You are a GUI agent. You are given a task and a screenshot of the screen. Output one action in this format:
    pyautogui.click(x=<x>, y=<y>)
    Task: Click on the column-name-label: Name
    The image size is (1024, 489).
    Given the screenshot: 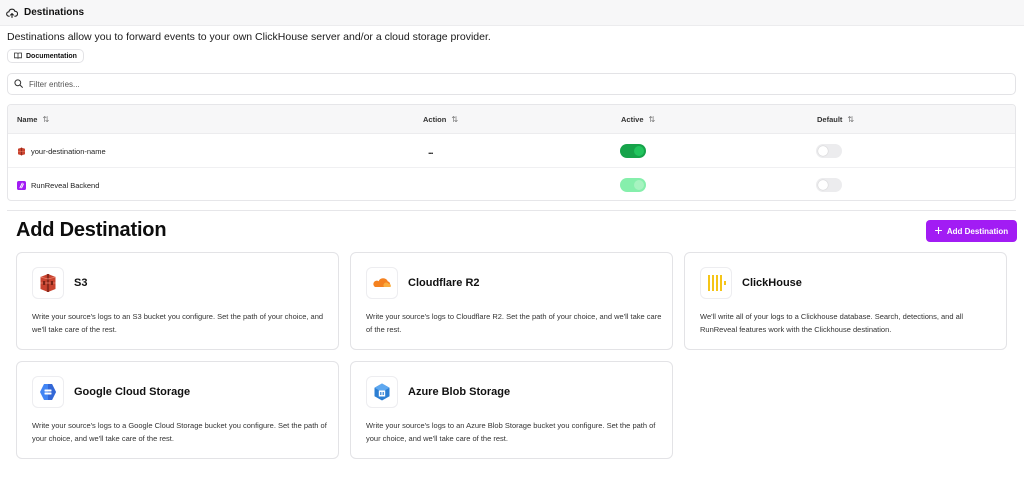 What is the action you would take?
    pyautogui.click(x=27, y=119)
    